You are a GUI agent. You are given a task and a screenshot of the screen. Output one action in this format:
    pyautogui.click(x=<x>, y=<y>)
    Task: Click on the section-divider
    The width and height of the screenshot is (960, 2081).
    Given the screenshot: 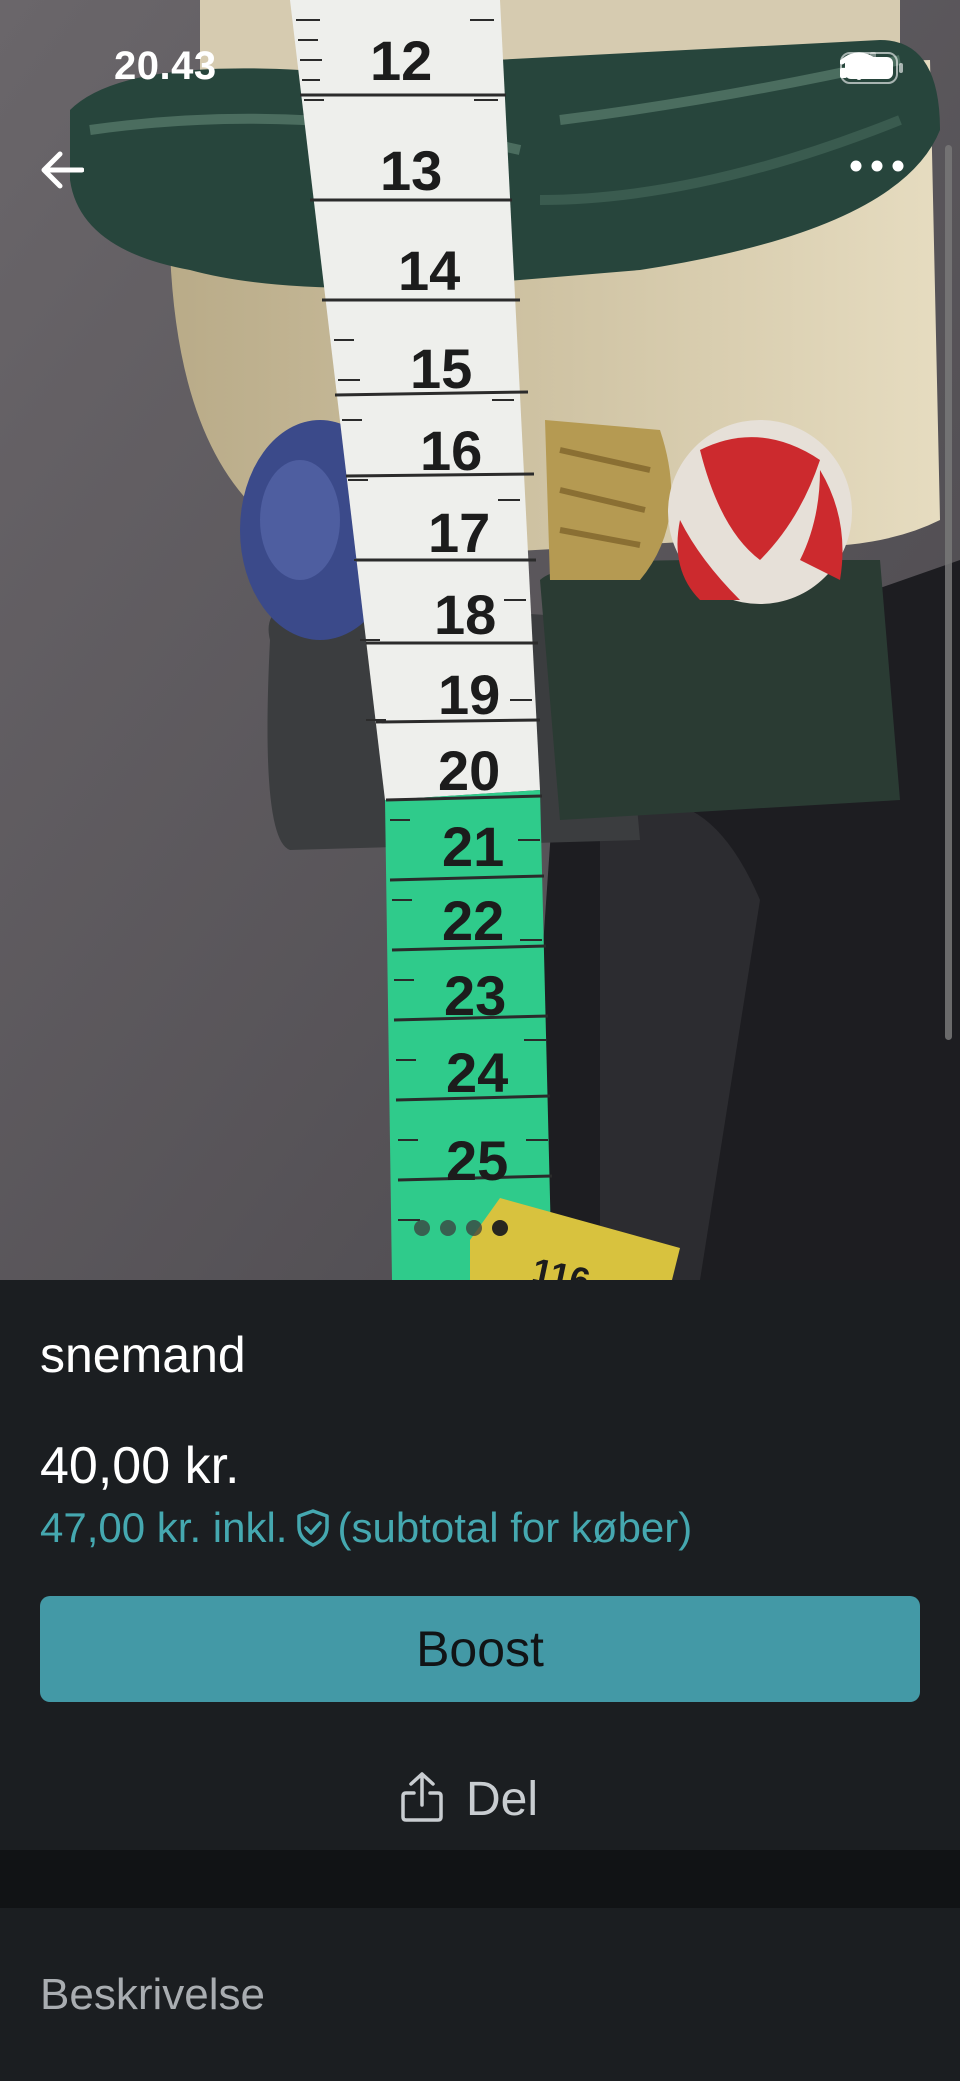 What is the action you would take?
    pyautogui.click(x=480, y=1879)
    